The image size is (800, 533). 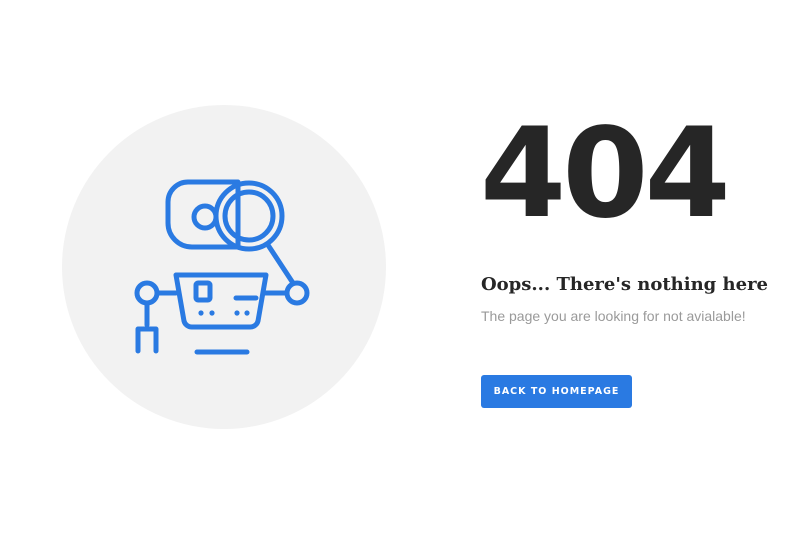 What do you see at coordinates (556, 391) in the screenshot?
I see `back-to-homepage-button: BACK TO HOMEPAGE` at bounding box center [556, 391].